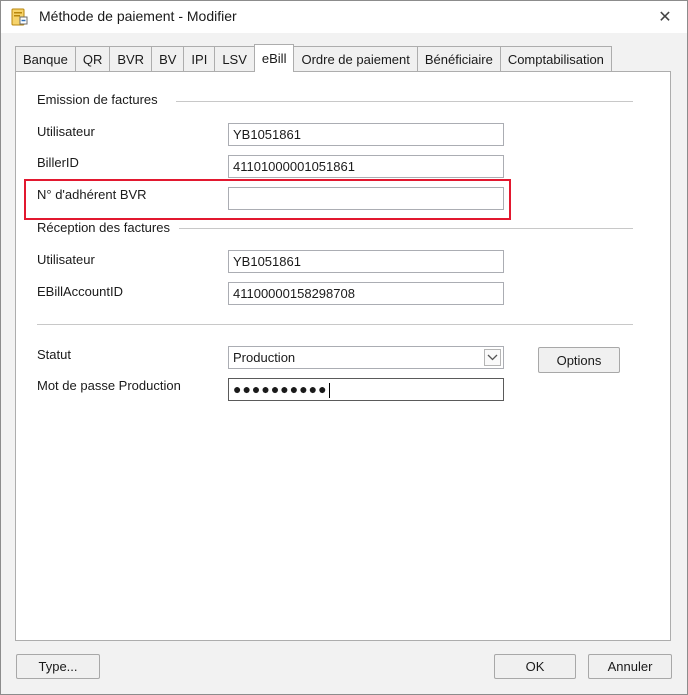 This screenshot has width=688, height=695. Describe the element at coordinates (366, 134) in the screenshot. I see `emission-utilisateur-field: YB1051861` at that location.